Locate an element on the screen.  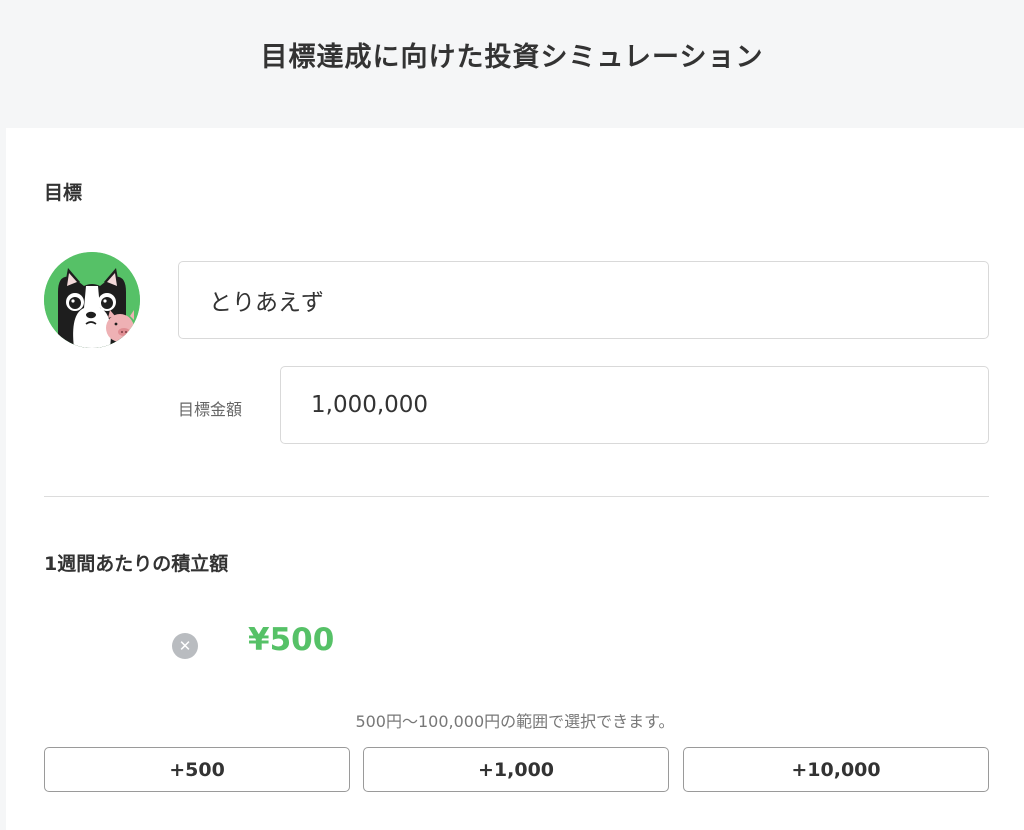
add-10000-button: +10,000 is located at coordinates (836, 769).